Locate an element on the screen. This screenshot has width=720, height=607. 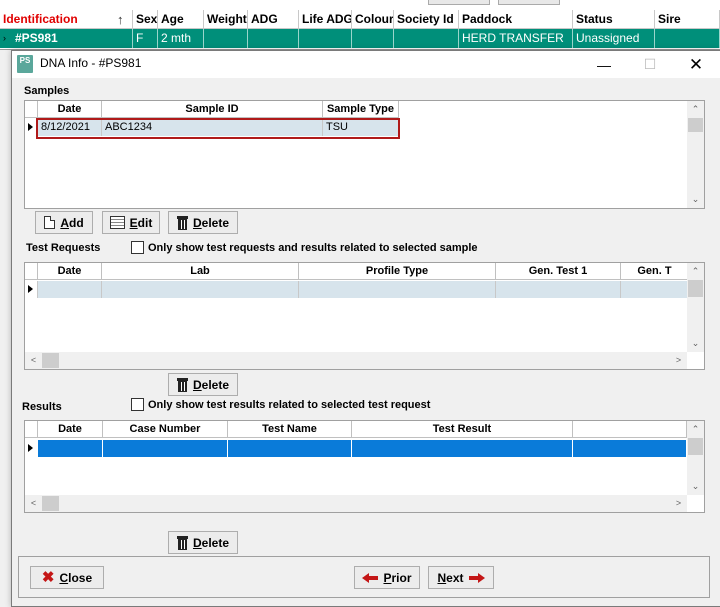
cell-paddock: HERD TRANSFER is located at coordinates (516, 38).